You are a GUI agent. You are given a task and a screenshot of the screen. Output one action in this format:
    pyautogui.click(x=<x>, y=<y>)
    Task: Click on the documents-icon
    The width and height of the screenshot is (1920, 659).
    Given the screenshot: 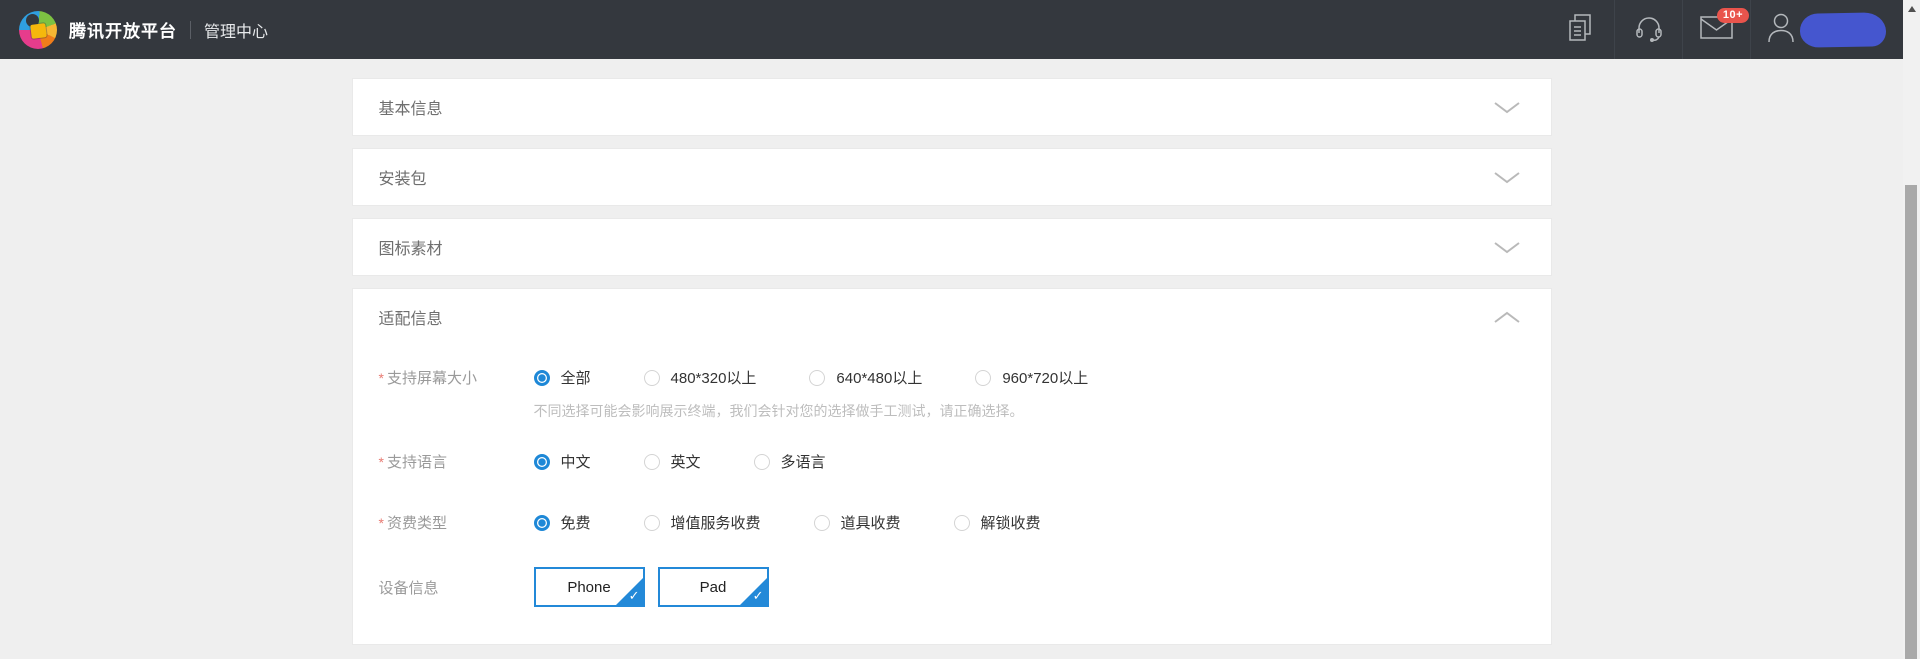 What is the action you would take?
    pyautogui.click(x=1580, y=30)
    